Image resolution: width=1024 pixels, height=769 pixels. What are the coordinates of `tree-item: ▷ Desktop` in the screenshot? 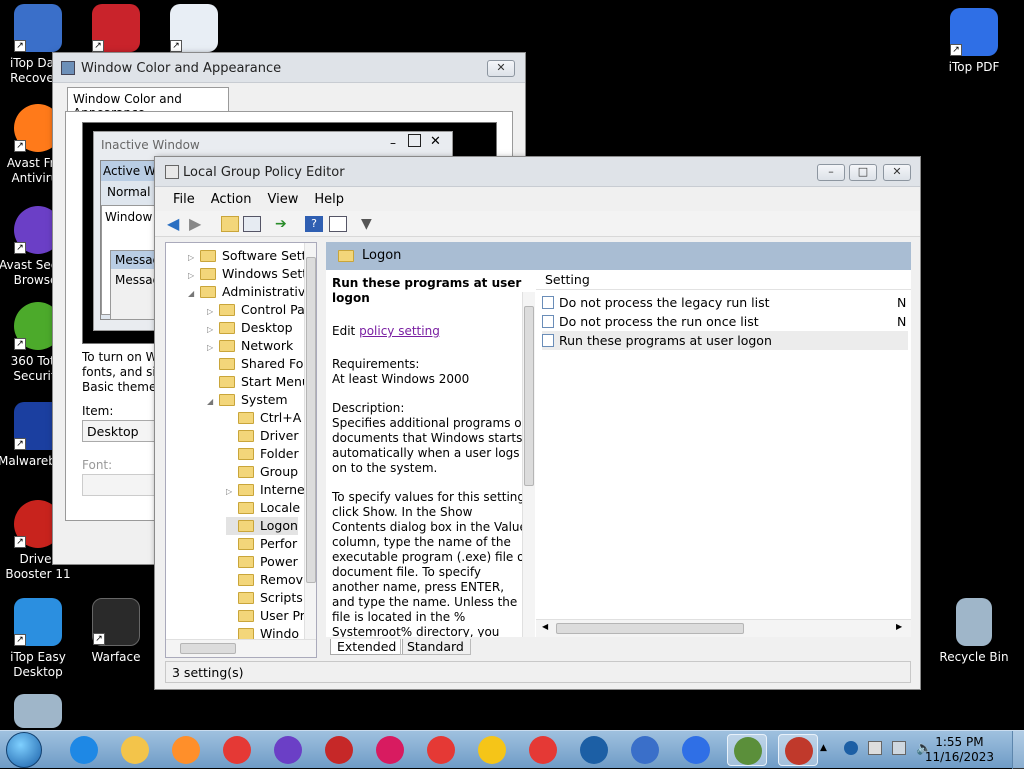 It's located at (250, 328).